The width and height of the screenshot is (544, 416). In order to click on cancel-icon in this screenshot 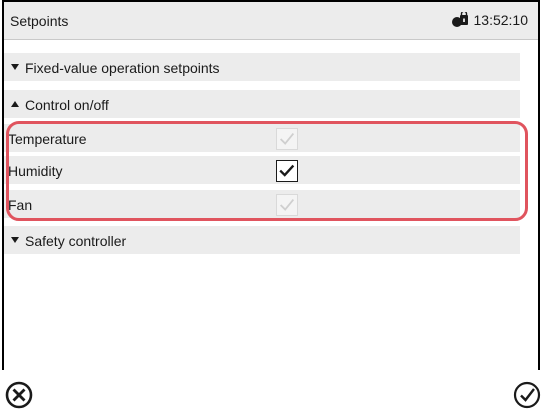, I will do `click(19, 395)`.